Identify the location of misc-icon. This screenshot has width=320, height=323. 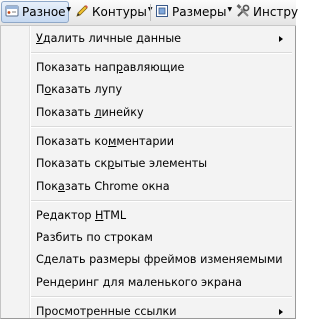
(12, 12).